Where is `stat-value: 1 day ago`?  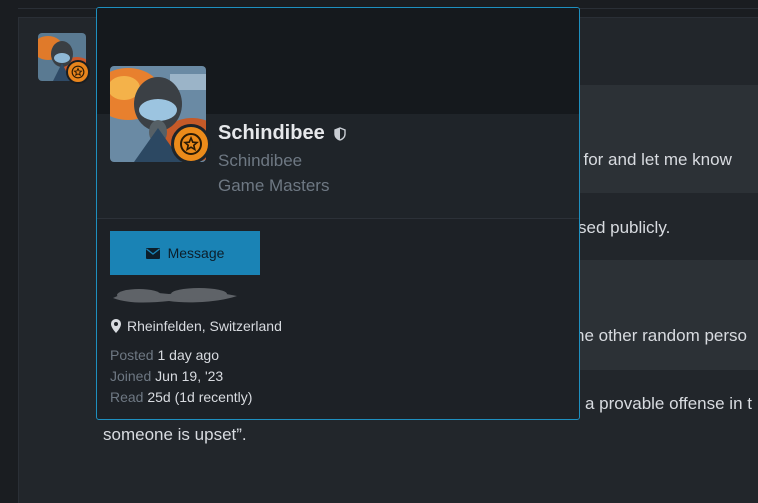
stat-value: 1 day ago is located at coordinates (188, 355).